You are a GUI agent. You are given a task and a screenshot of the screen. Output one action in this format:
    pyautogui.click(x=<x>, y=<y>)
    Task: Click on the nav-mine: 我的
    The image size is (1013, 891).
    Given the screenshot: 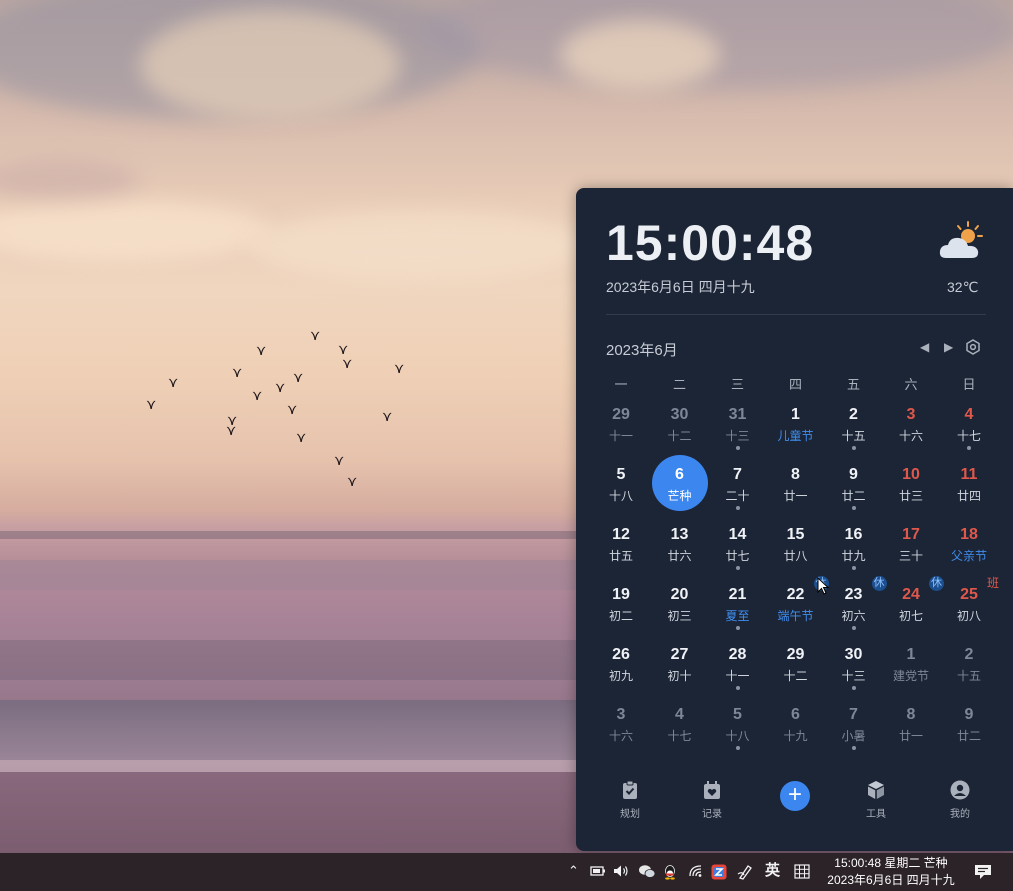 What is the action you would take?
    pyautogui.click(x=960, y=800)
    